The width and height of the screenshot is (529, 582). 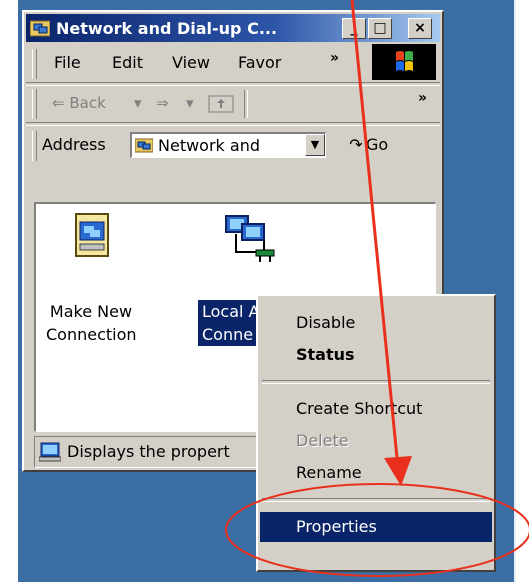 I want to click on annotation-arrowhead, so click(x=398, y=471).